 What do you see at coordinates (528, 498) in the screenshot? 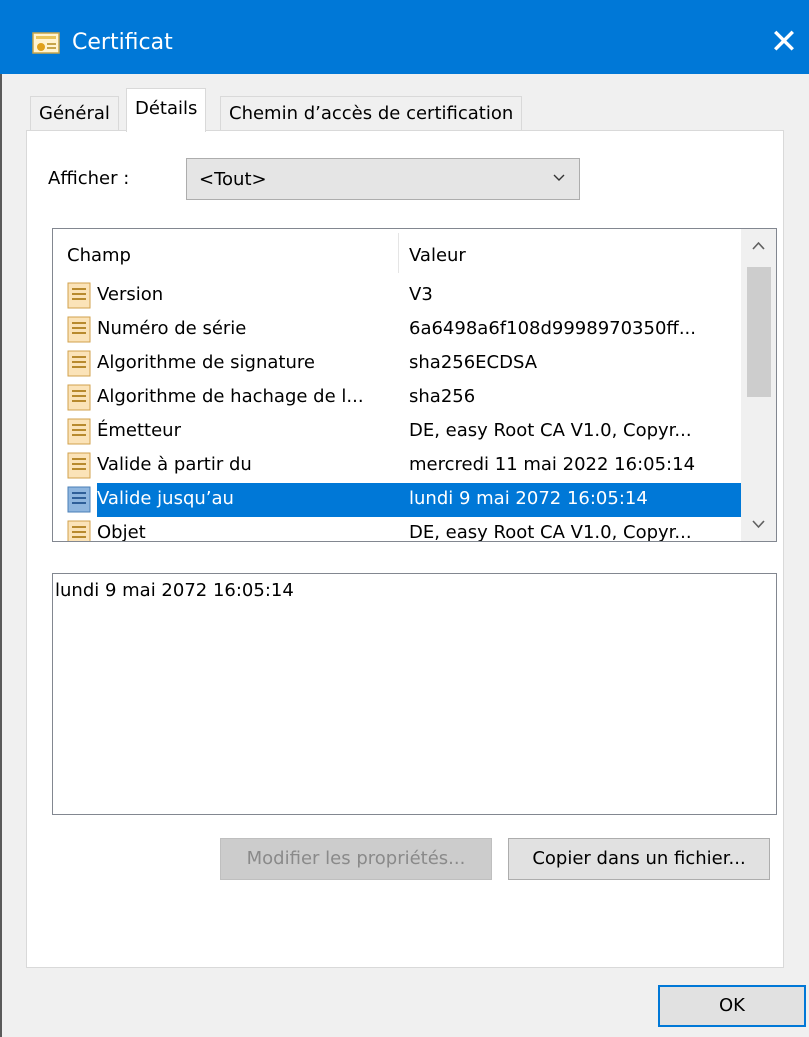
I see `field-value: lundi 9 mai 2072 16:05:14` at bounding box center [528, 498].